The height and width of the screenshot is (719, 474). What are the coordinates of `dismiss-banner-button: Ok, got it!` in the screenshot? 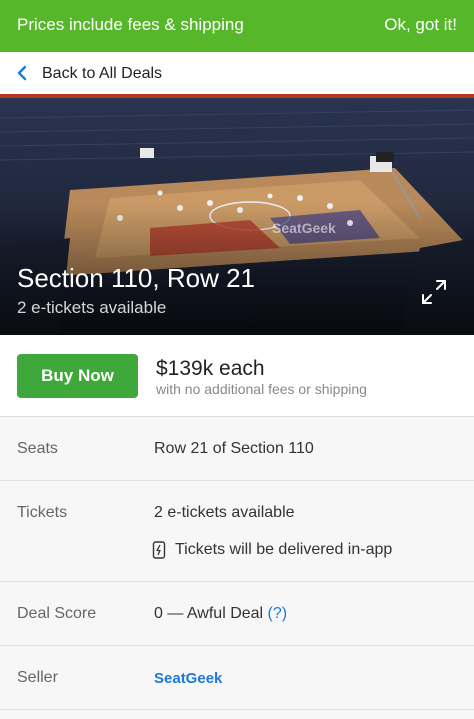 It's located at (420, 25).